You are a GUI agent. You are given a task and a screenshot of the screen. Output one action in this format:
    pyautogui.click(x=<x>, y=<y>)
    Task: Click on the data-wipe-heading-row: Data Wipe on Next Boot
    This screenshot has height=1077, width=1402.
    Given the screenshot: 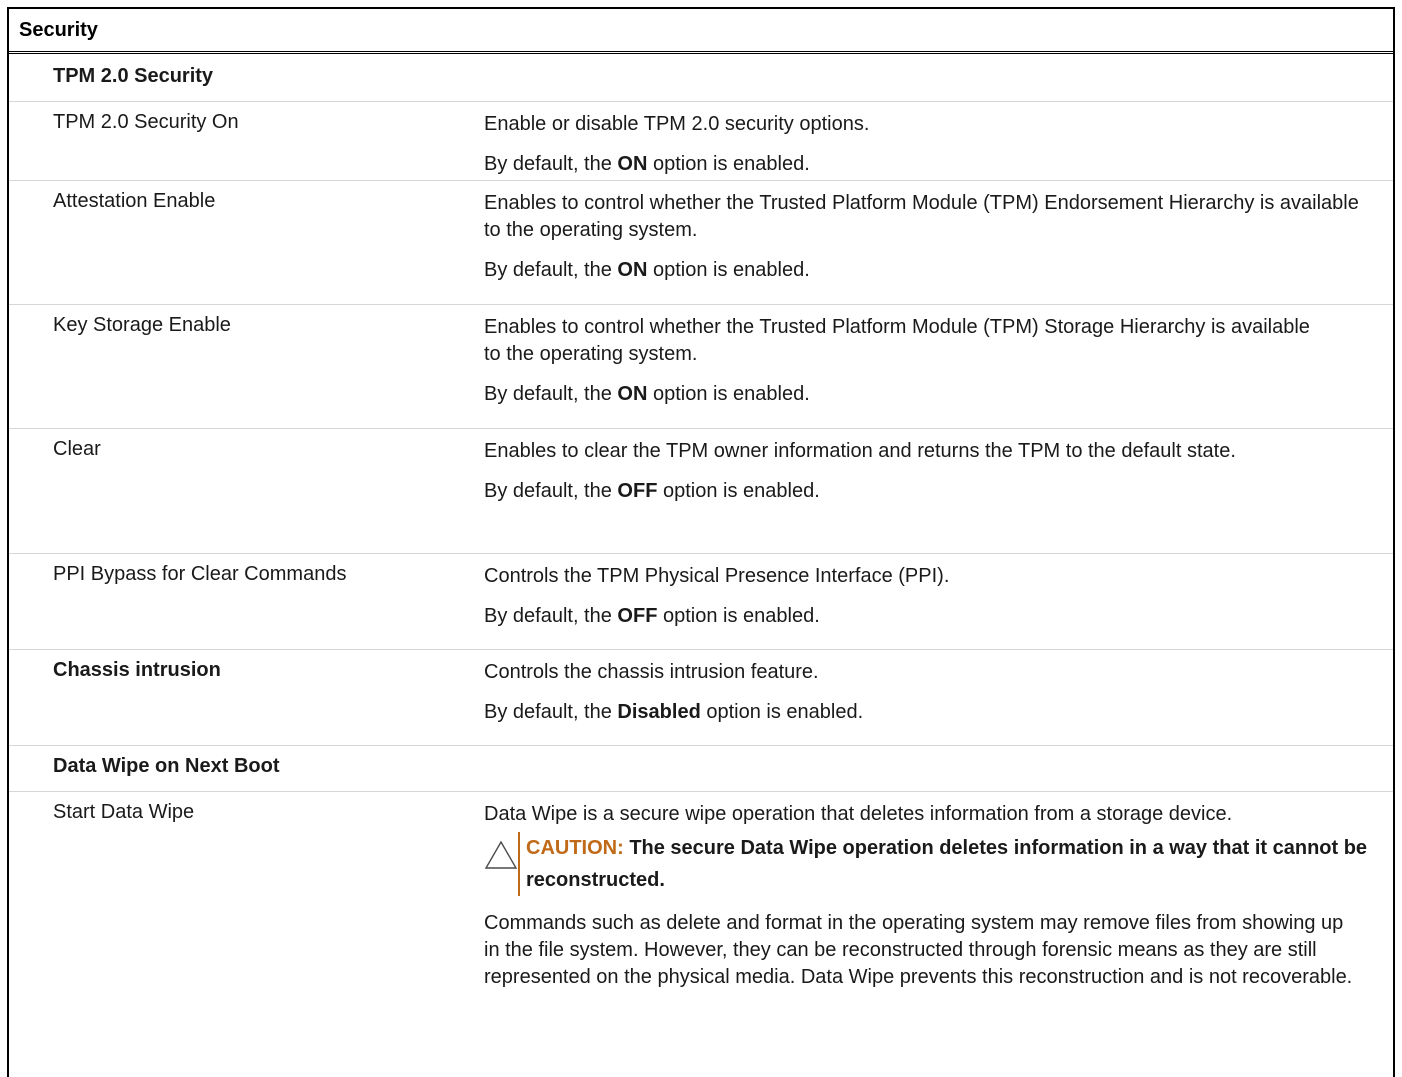 What is the action you would take?
    pyautogui.click(x=701, y=768)
    